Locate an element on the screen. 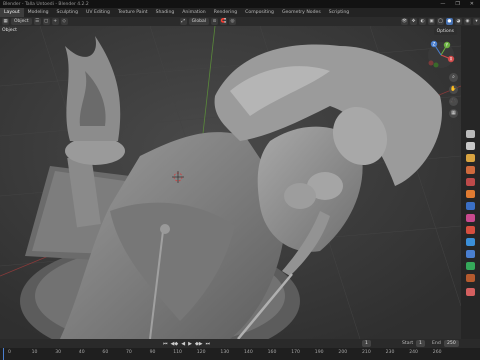 The height and width of the screenshot is (360, 480). tab-animation: Animation is located at coordinates (193, 12).